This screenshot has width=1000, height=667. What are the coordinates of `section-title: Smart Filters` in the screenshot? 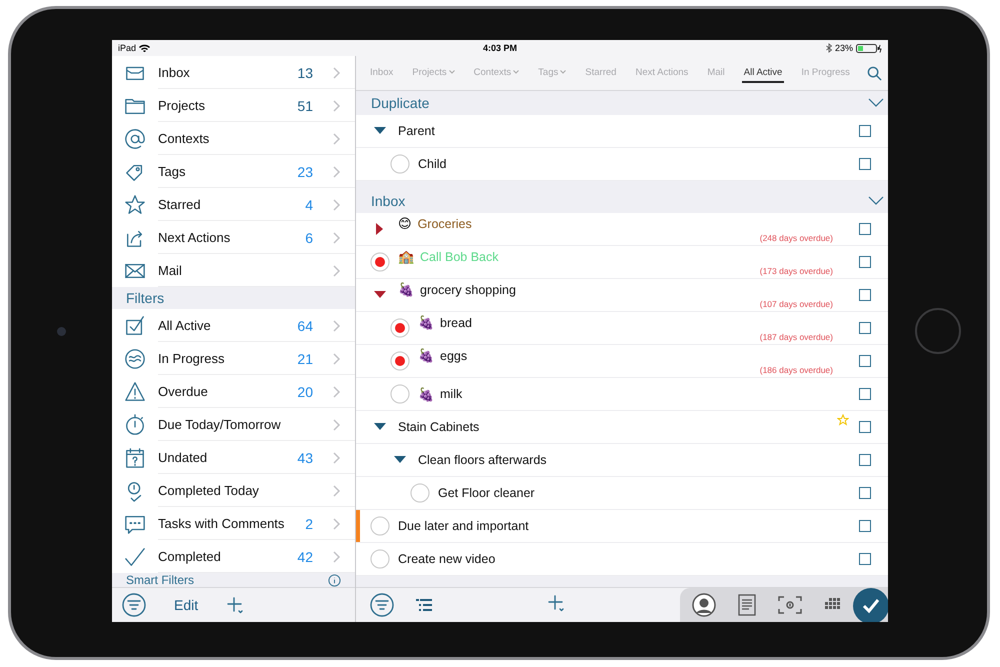 It's located at (160, 580).